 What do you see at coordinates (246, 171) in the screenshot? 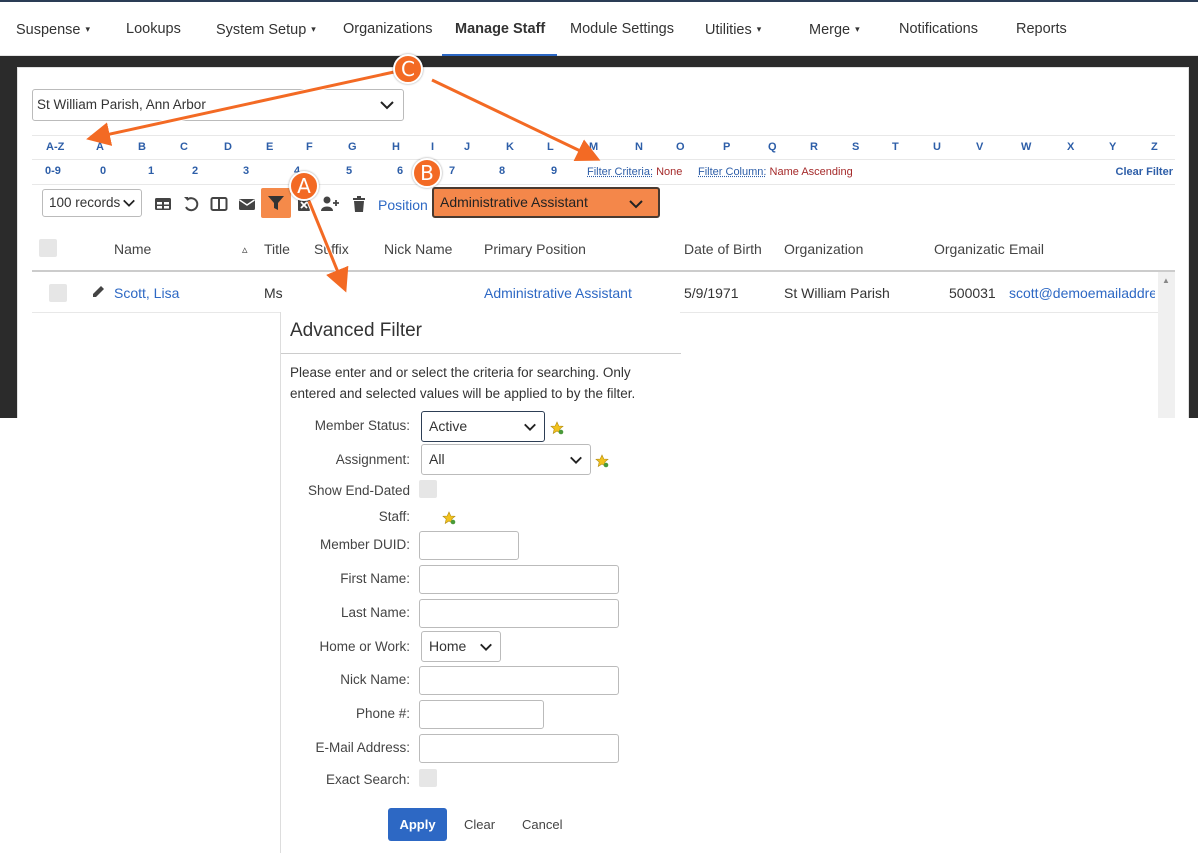
I see `number-filter-3: 3` at bounding box center [246, 171].